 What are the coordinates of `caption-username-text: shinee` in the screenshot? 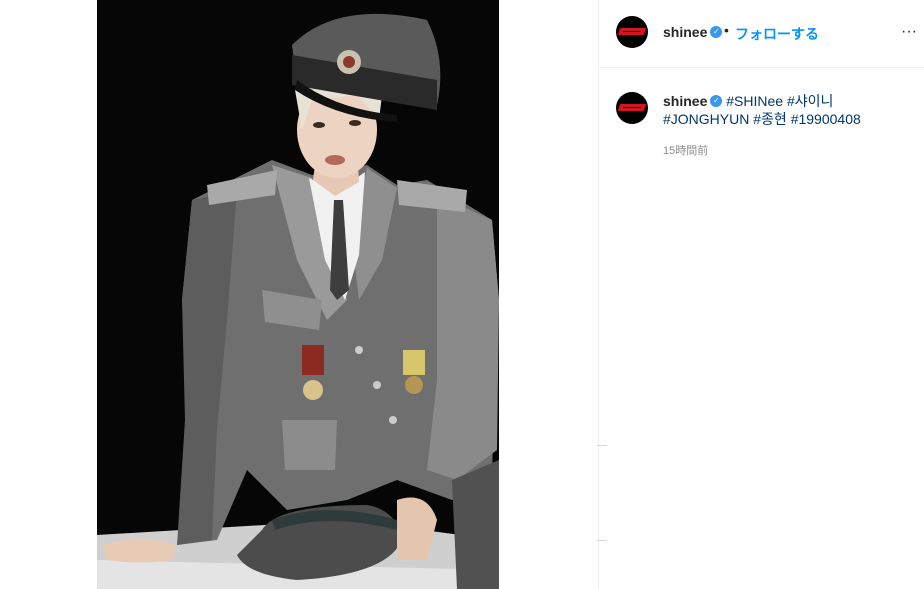 It's located at (685, 101).